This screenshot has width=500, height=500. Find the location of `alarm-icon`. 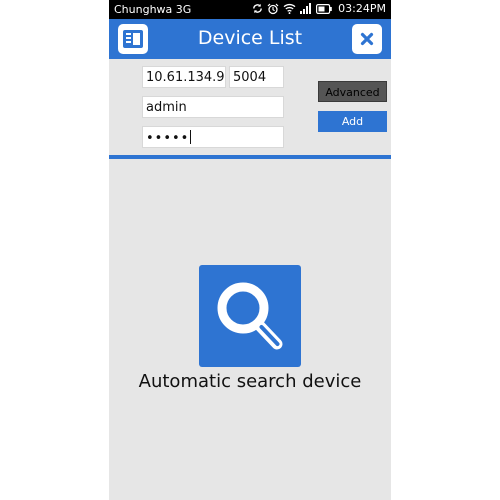

alarm-icon is located at coordinates (273, 9).